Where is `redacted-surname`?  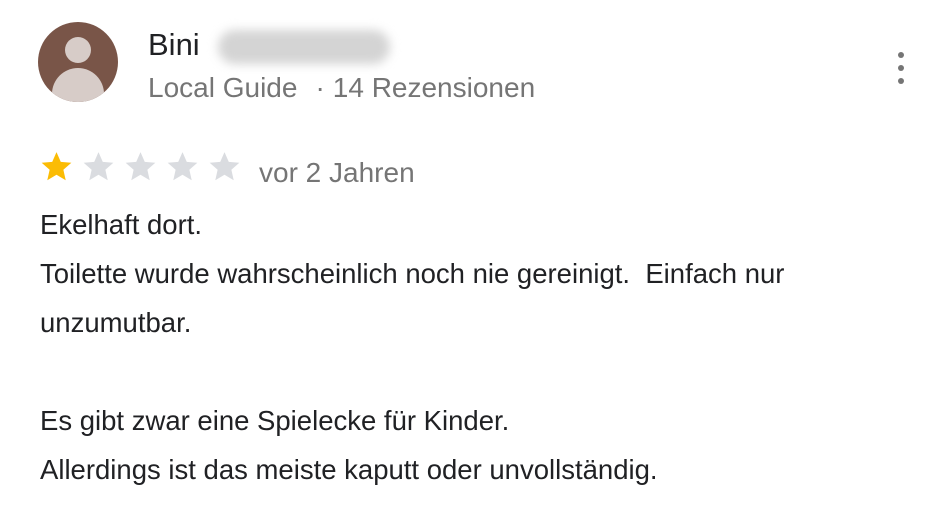 redacted-surname is located at coordinates (304, 47).